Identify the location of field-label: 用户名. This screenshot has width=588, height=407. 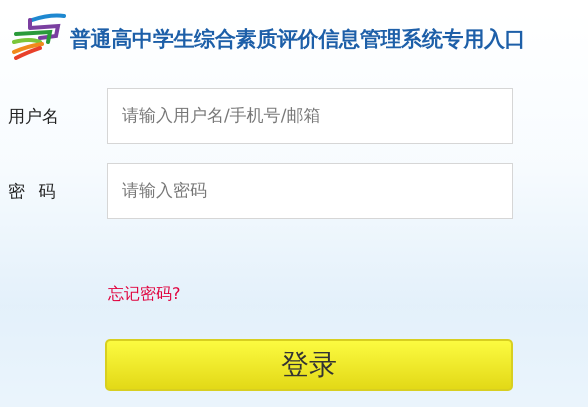
(34, 117).